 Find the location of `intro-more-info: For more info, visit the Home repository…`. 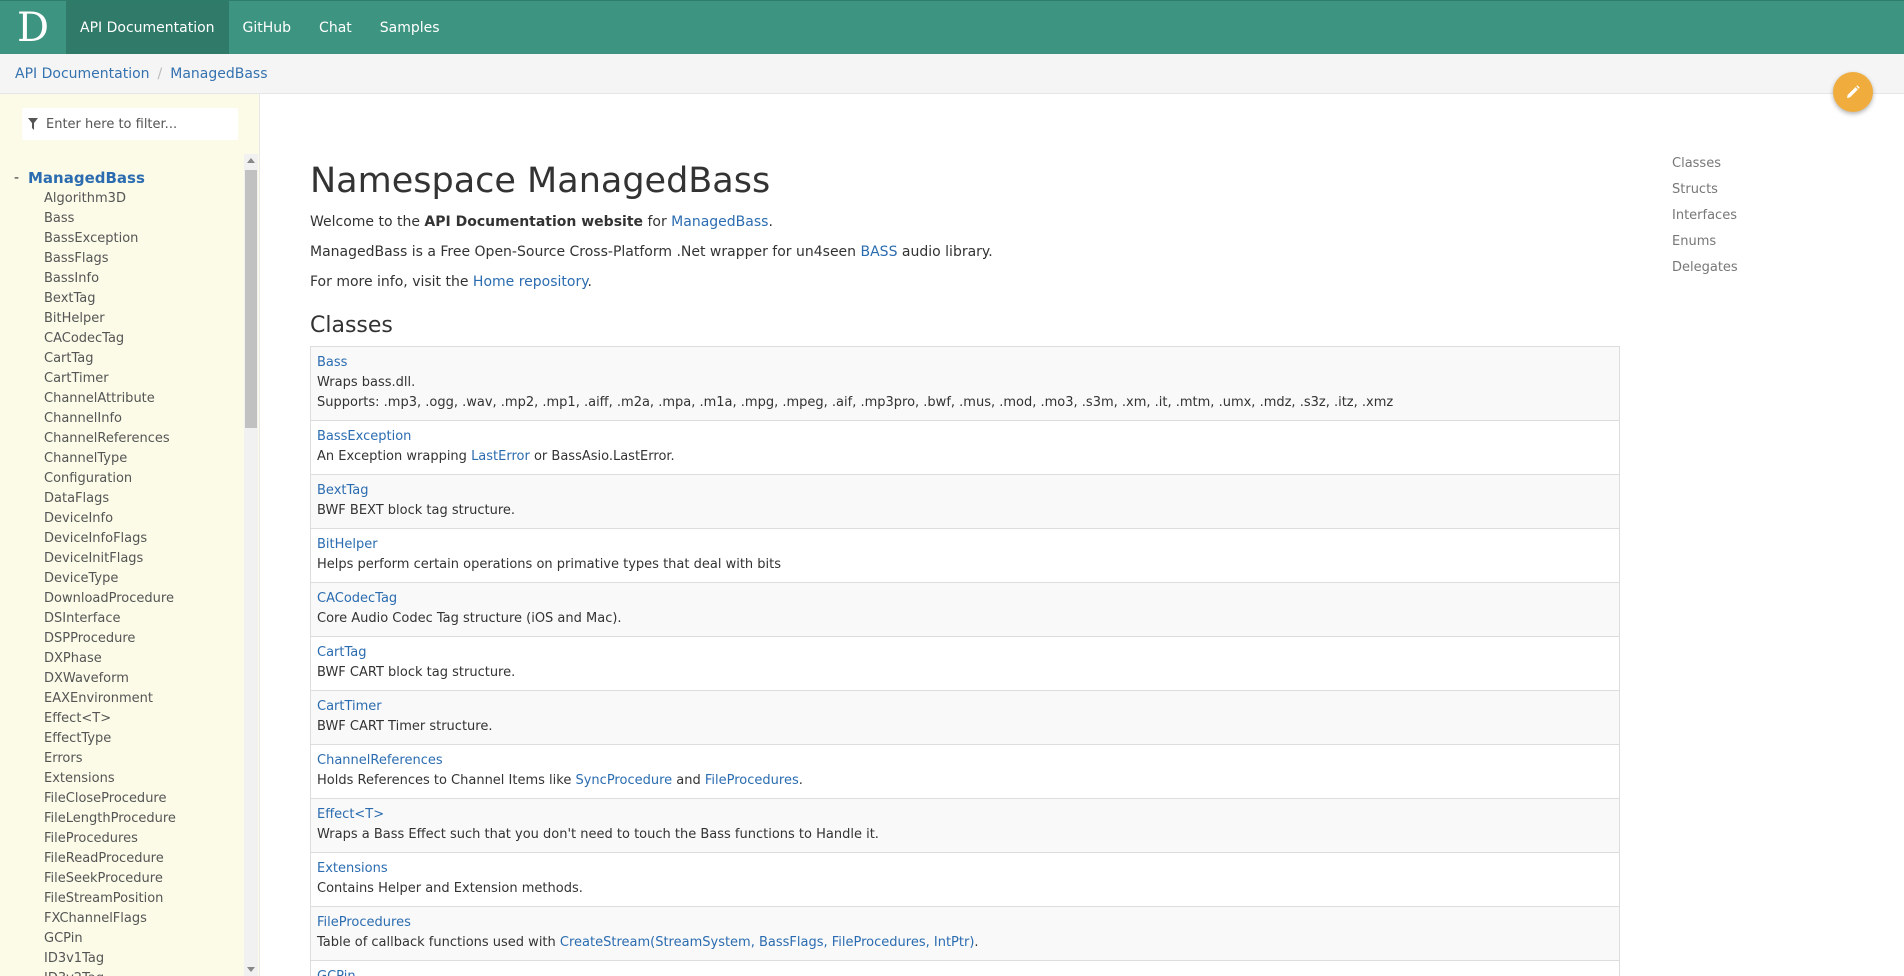

intro-more-info: For more info, visit the Home repository… is located at coordinates (965, 282).